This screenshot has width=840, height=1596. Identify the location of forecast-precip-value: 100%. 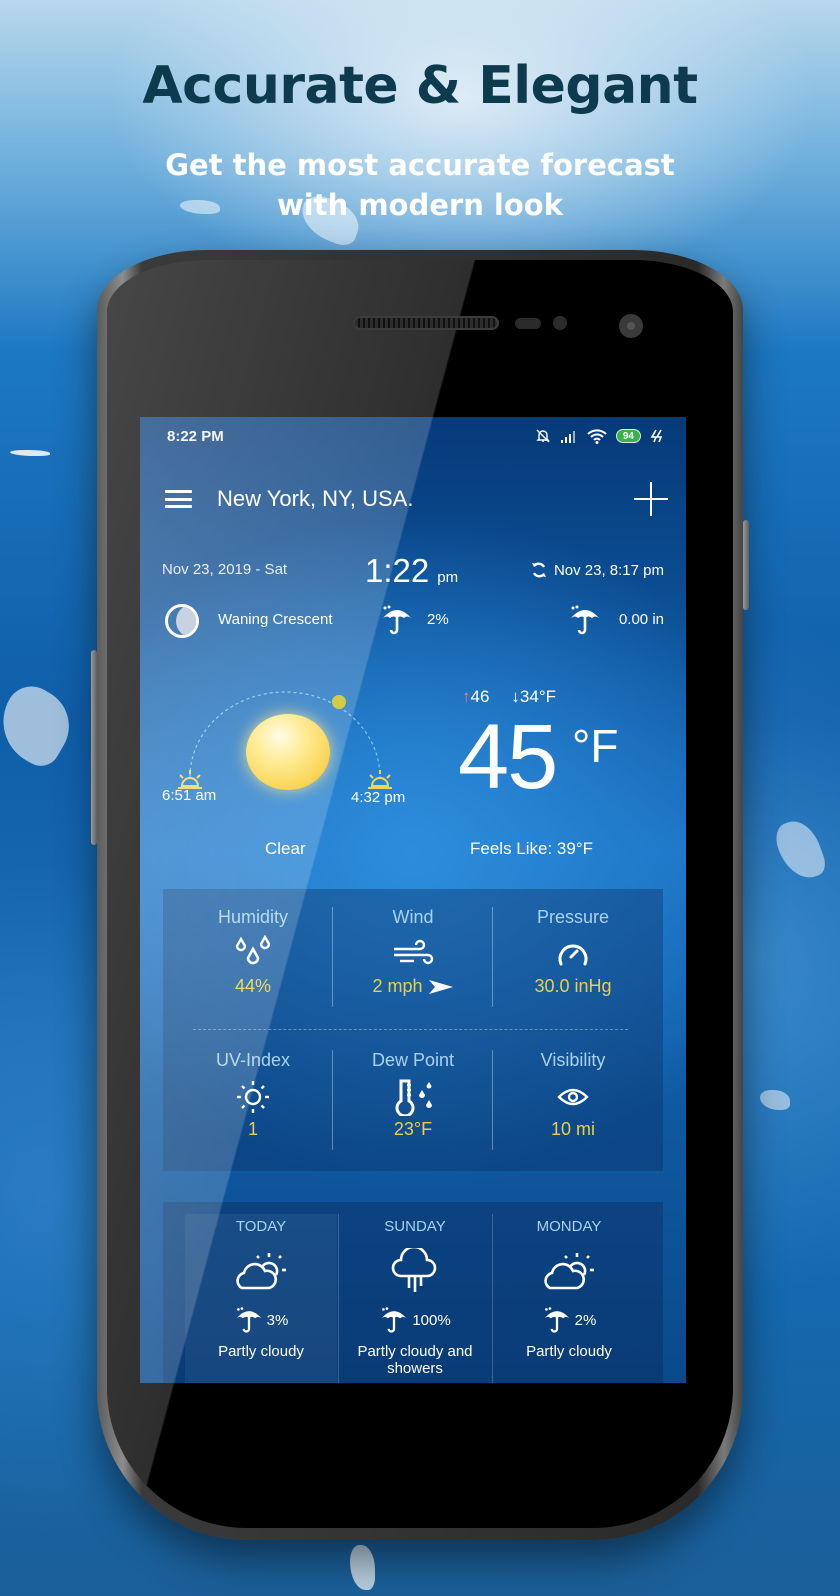
(431, 1320).